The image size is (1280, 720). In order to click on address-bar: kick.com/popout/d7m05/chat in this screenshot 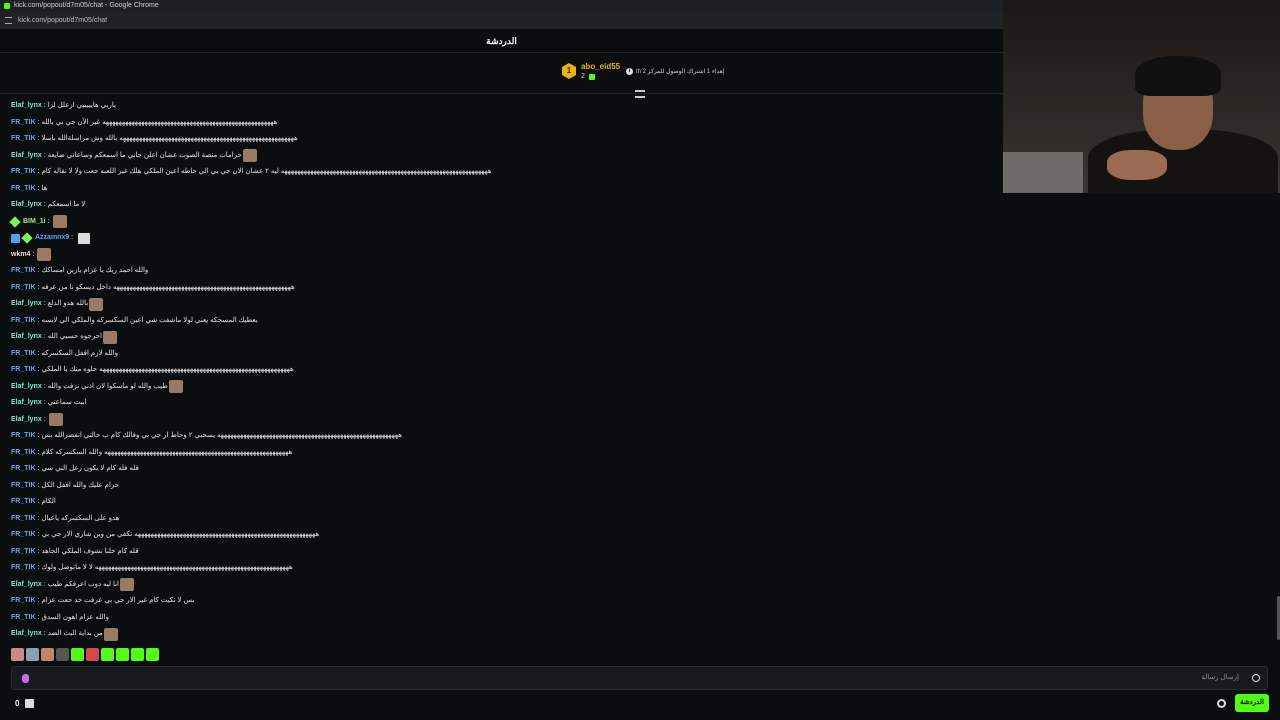, I will do `click(501, 20)`.